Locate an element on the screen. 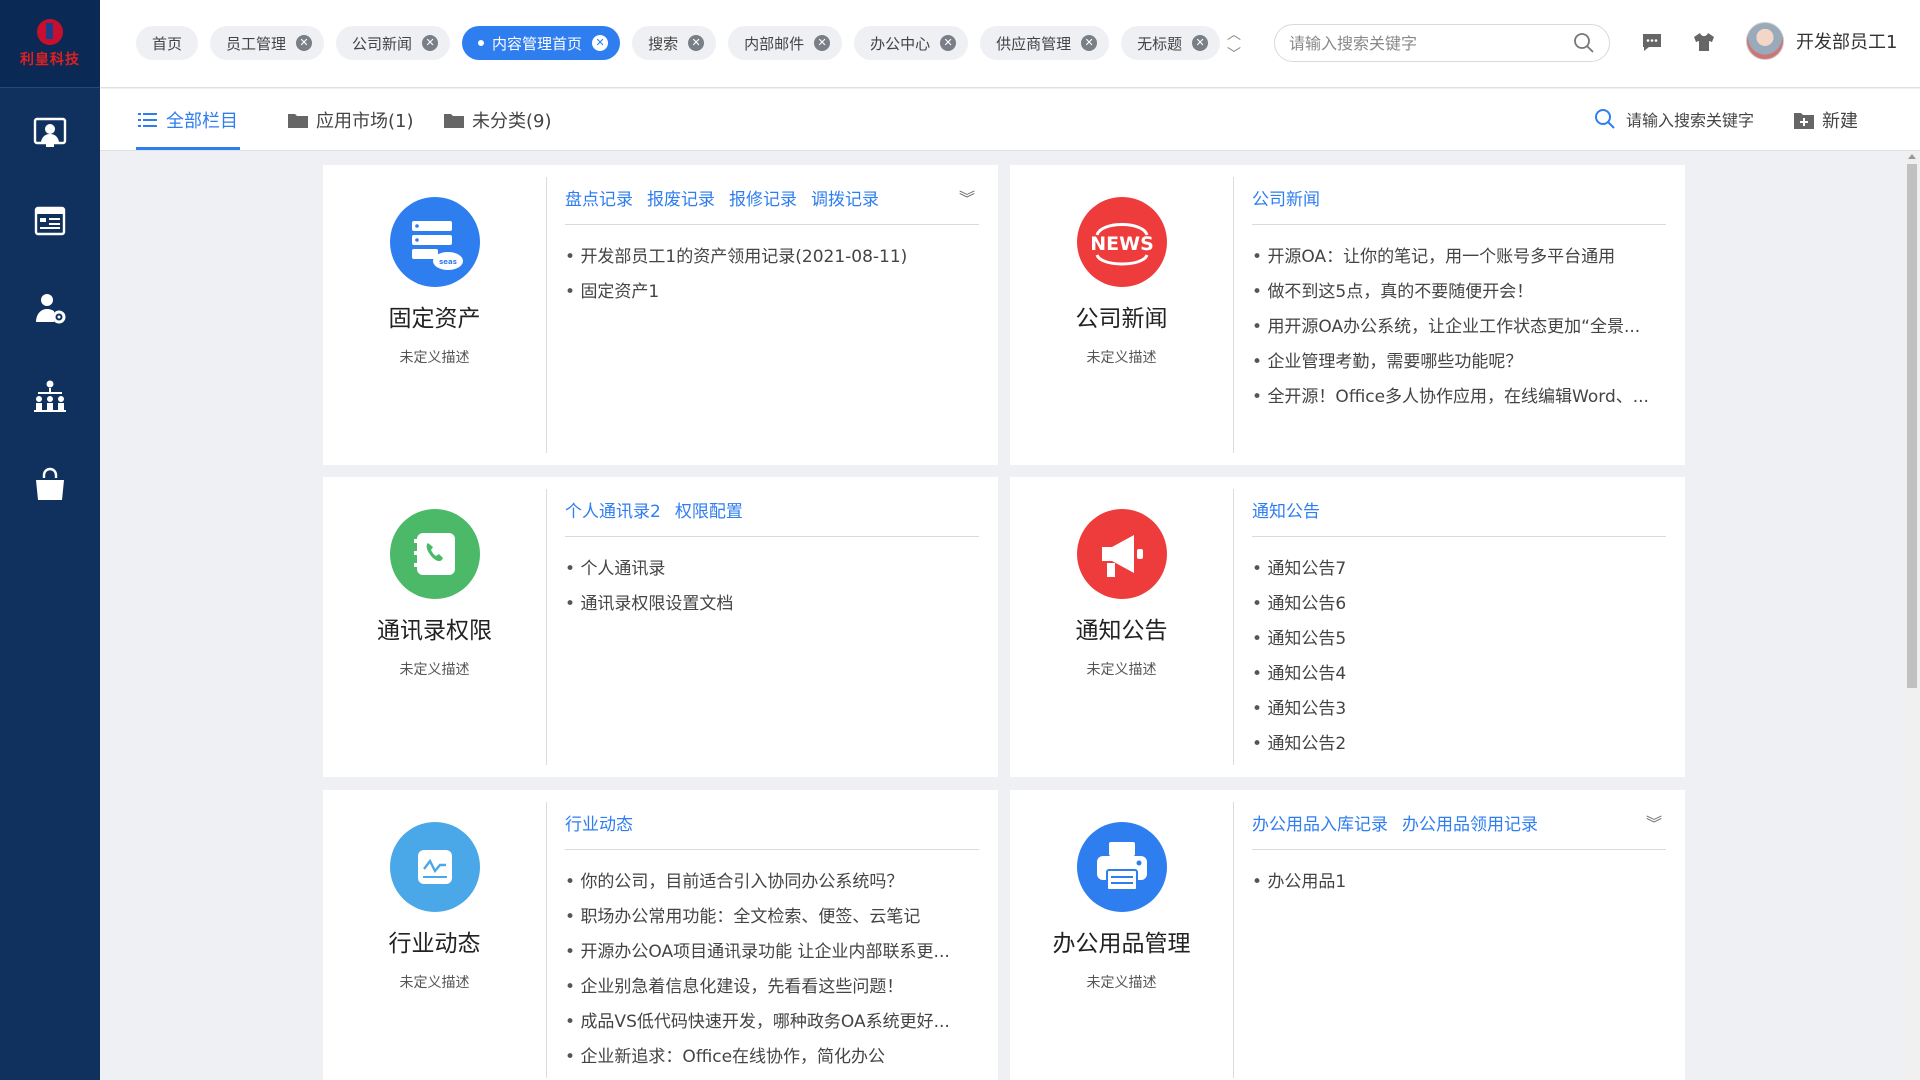 The width and height of the screenshot is (1920, 1080). user-menu: 开发部员工1 is located at coordinates (1821, 41).